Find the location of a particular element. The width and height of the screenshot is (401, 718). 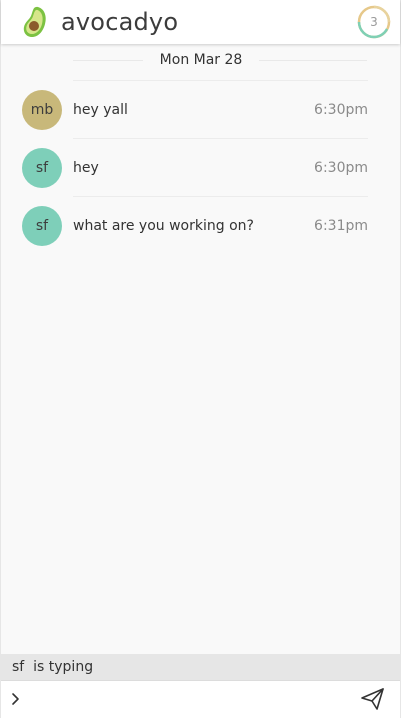

app-title: avocadyo is located at coordinates (120, 22).